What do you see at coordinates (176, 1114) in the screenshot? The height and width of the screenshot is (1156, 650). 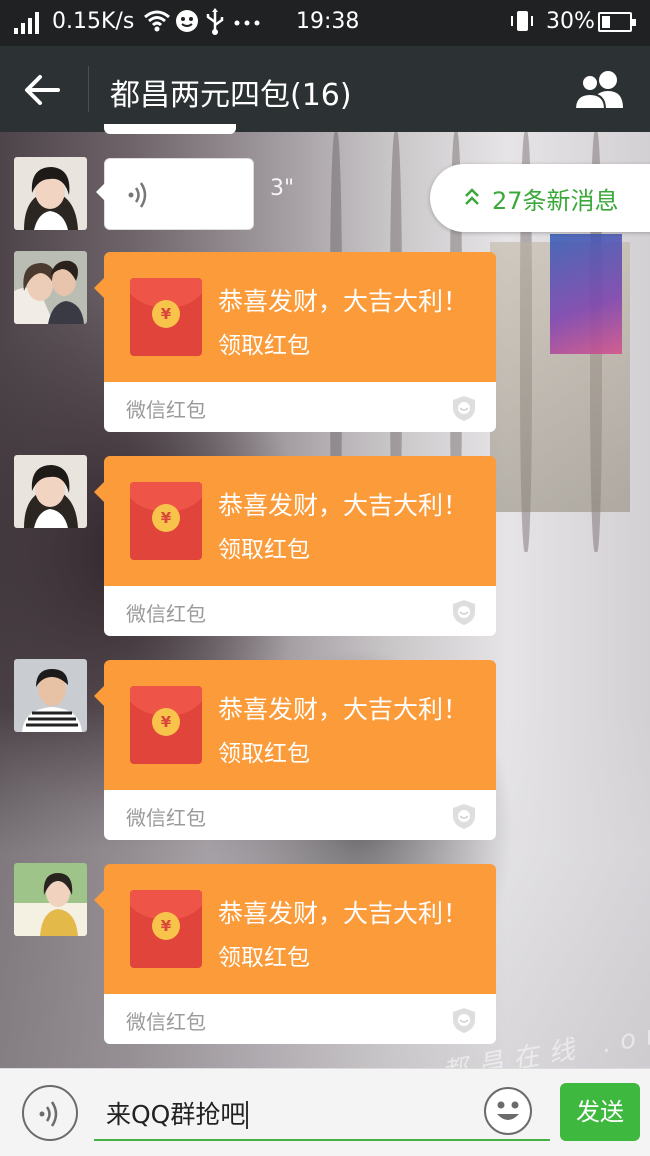 I see `message-input-value: 来QQ群抢吧` at bounding box center [176, 1114].